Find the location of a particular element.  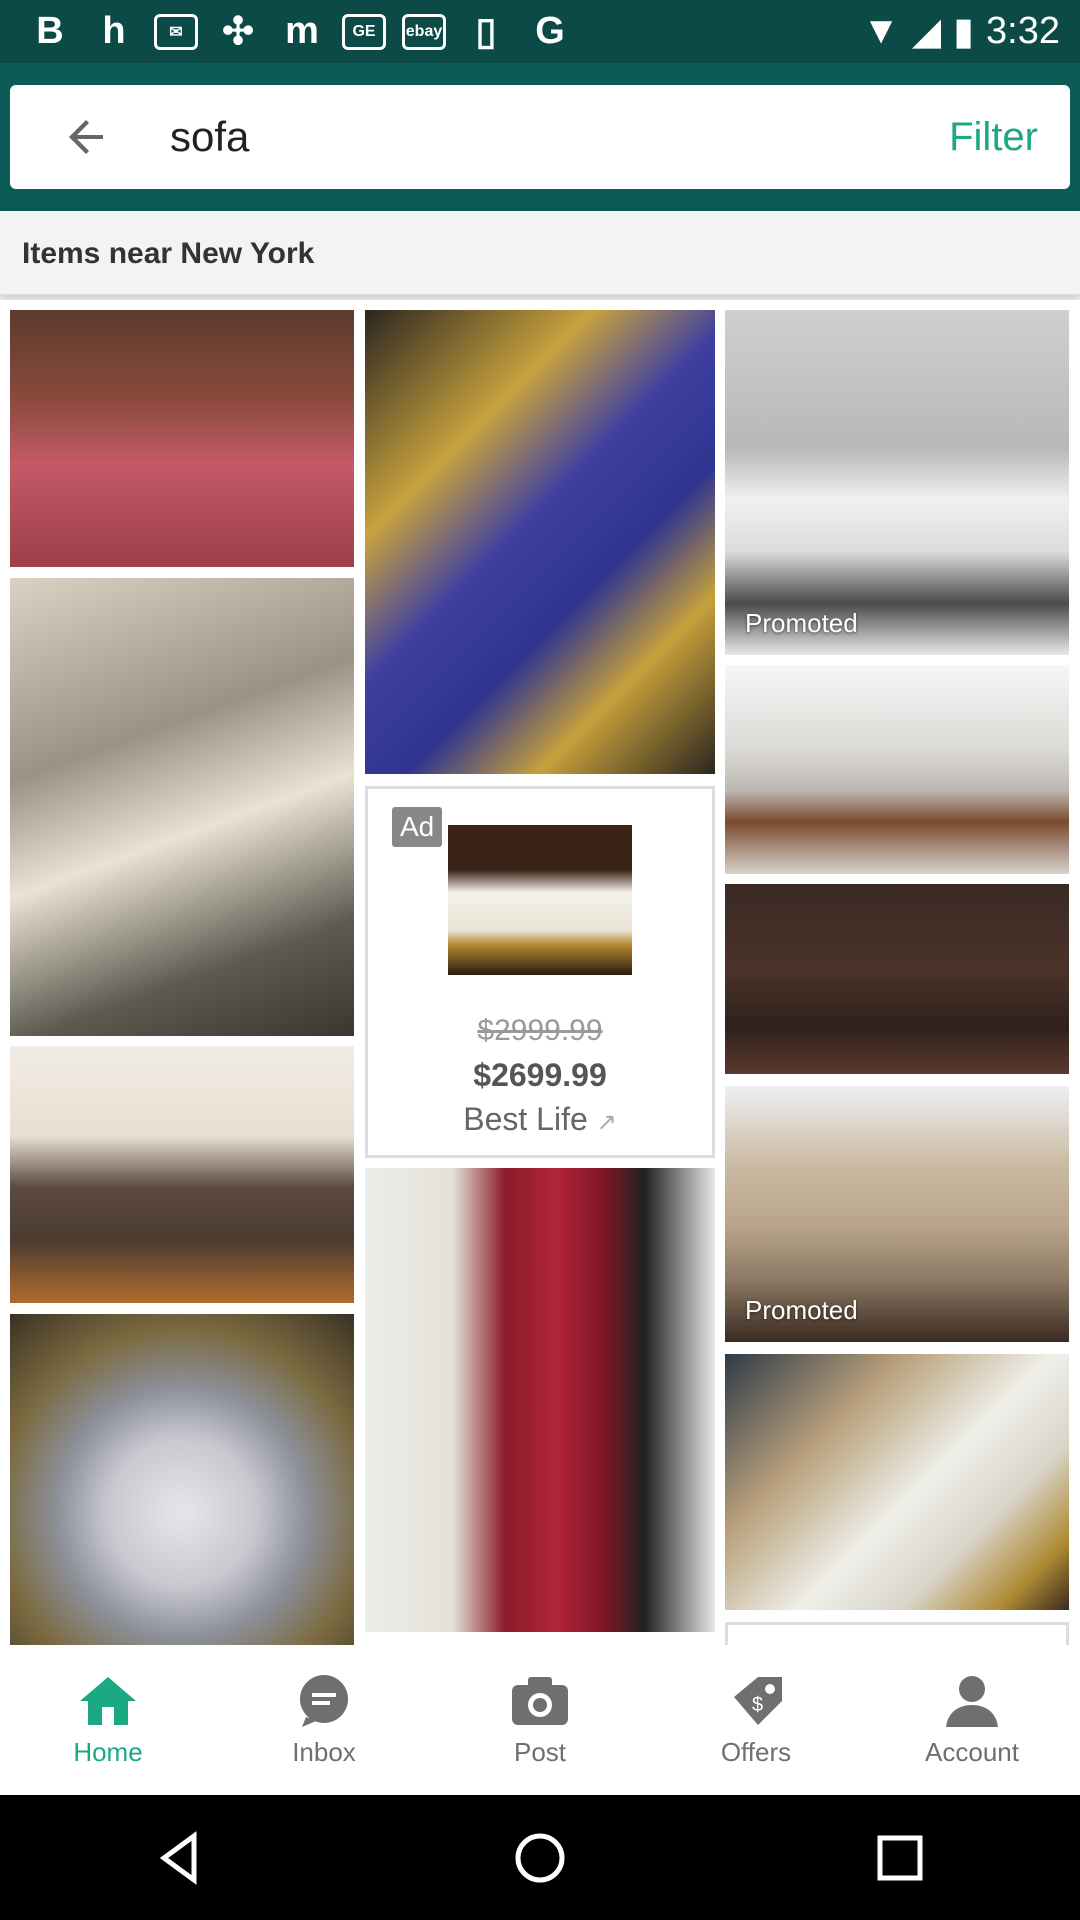

ad-seller: Best Life is located at coordinates (525, 1119).